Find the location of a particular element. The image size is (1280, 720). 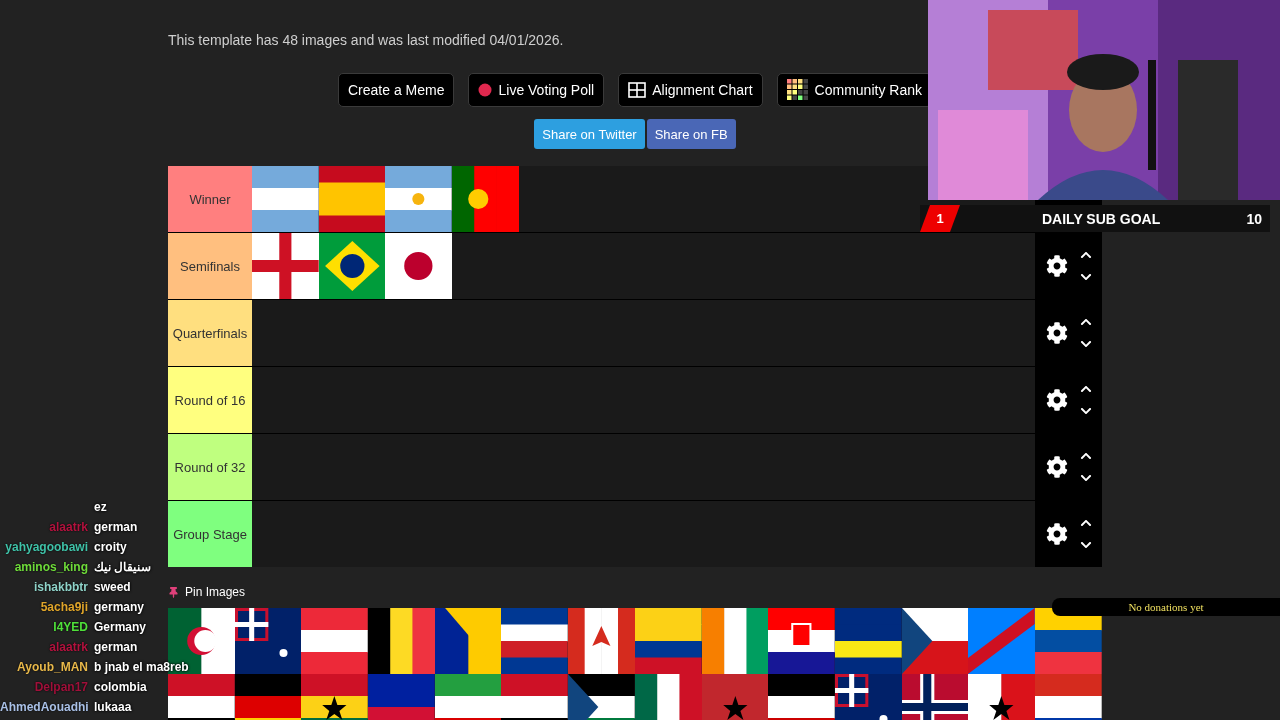

chat-message: sweed is located at coordinates (112, 587).